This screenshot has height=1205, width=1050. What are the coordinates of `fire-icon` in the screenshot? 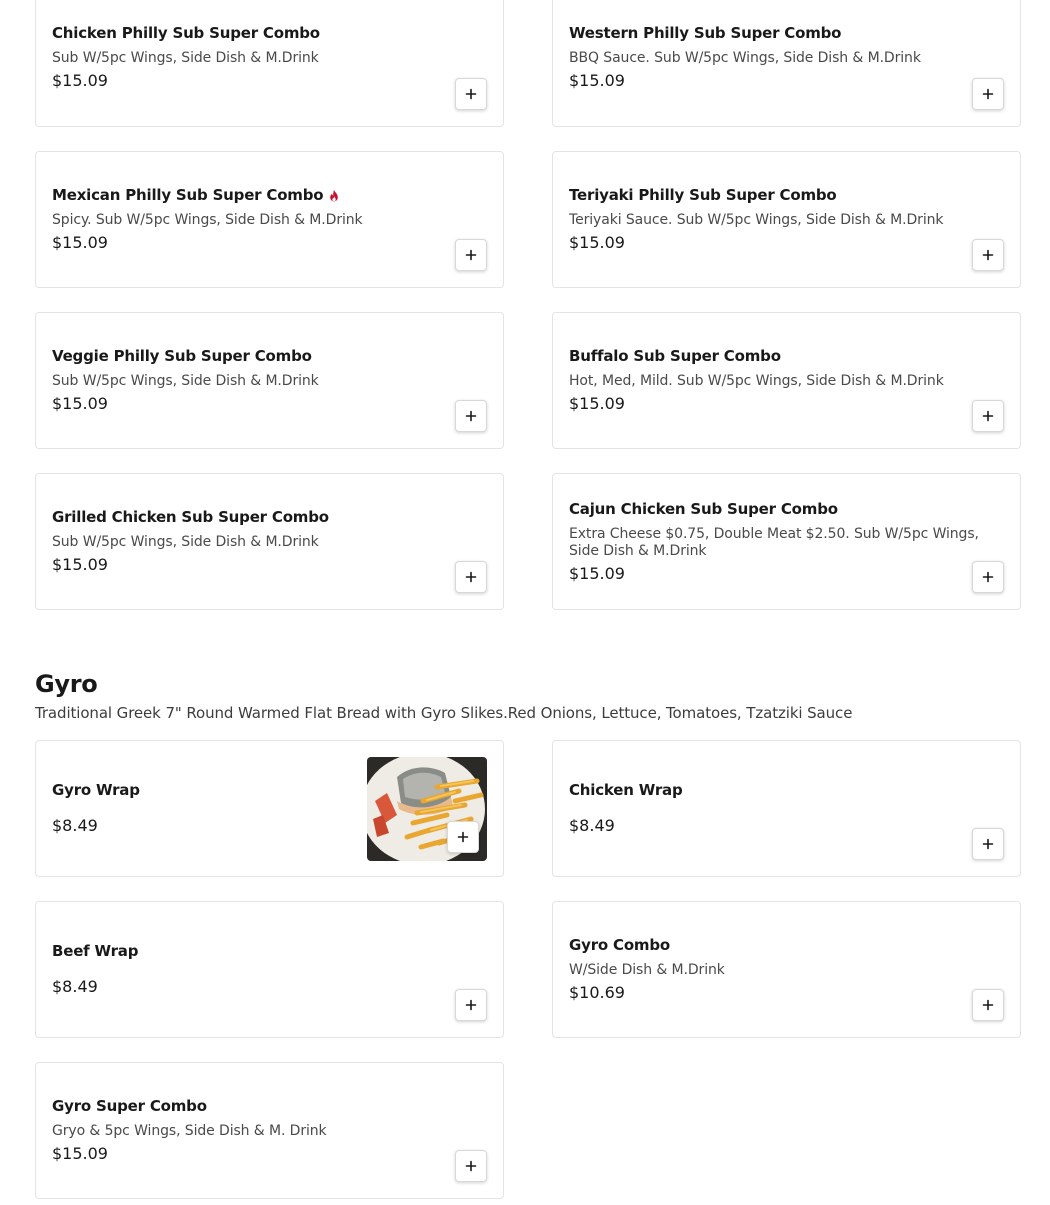 It's located at (334, 195).